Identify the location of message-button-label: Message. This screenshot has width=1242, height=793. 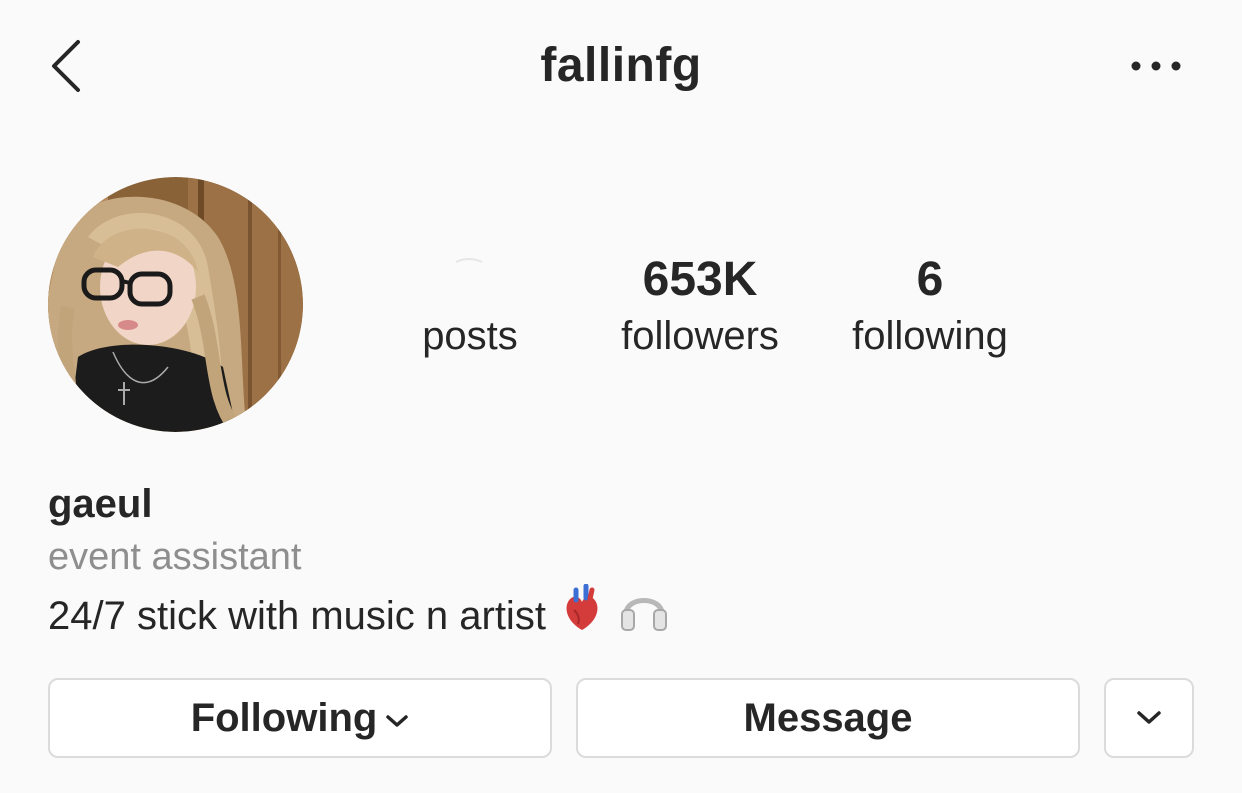
(828, 717).